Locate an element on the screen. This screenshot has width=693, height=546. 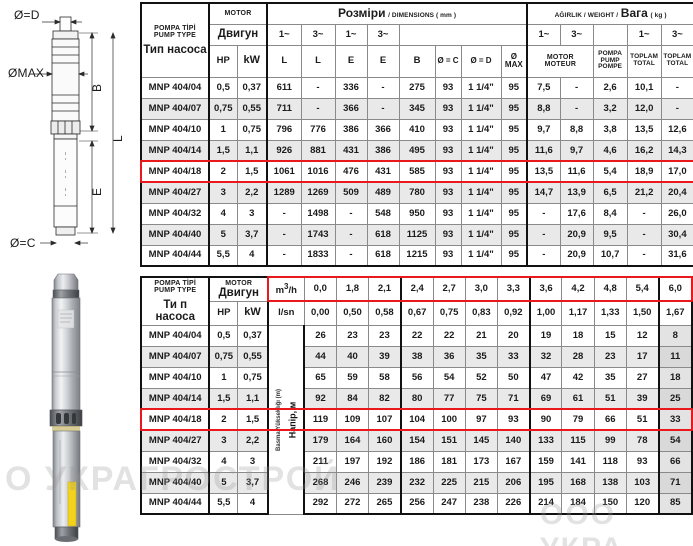
cell-head-value: 78 is located at coordinates (642, 440).